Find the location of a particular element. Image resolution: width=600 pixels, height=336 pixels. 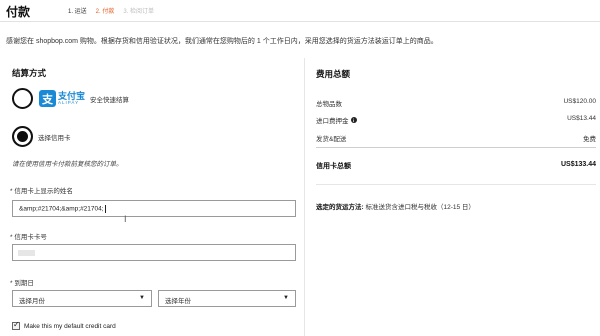

checkout-steps: 1. 运送 2. 付款 3. 检阅订单 is located at coordinates (111, 10).